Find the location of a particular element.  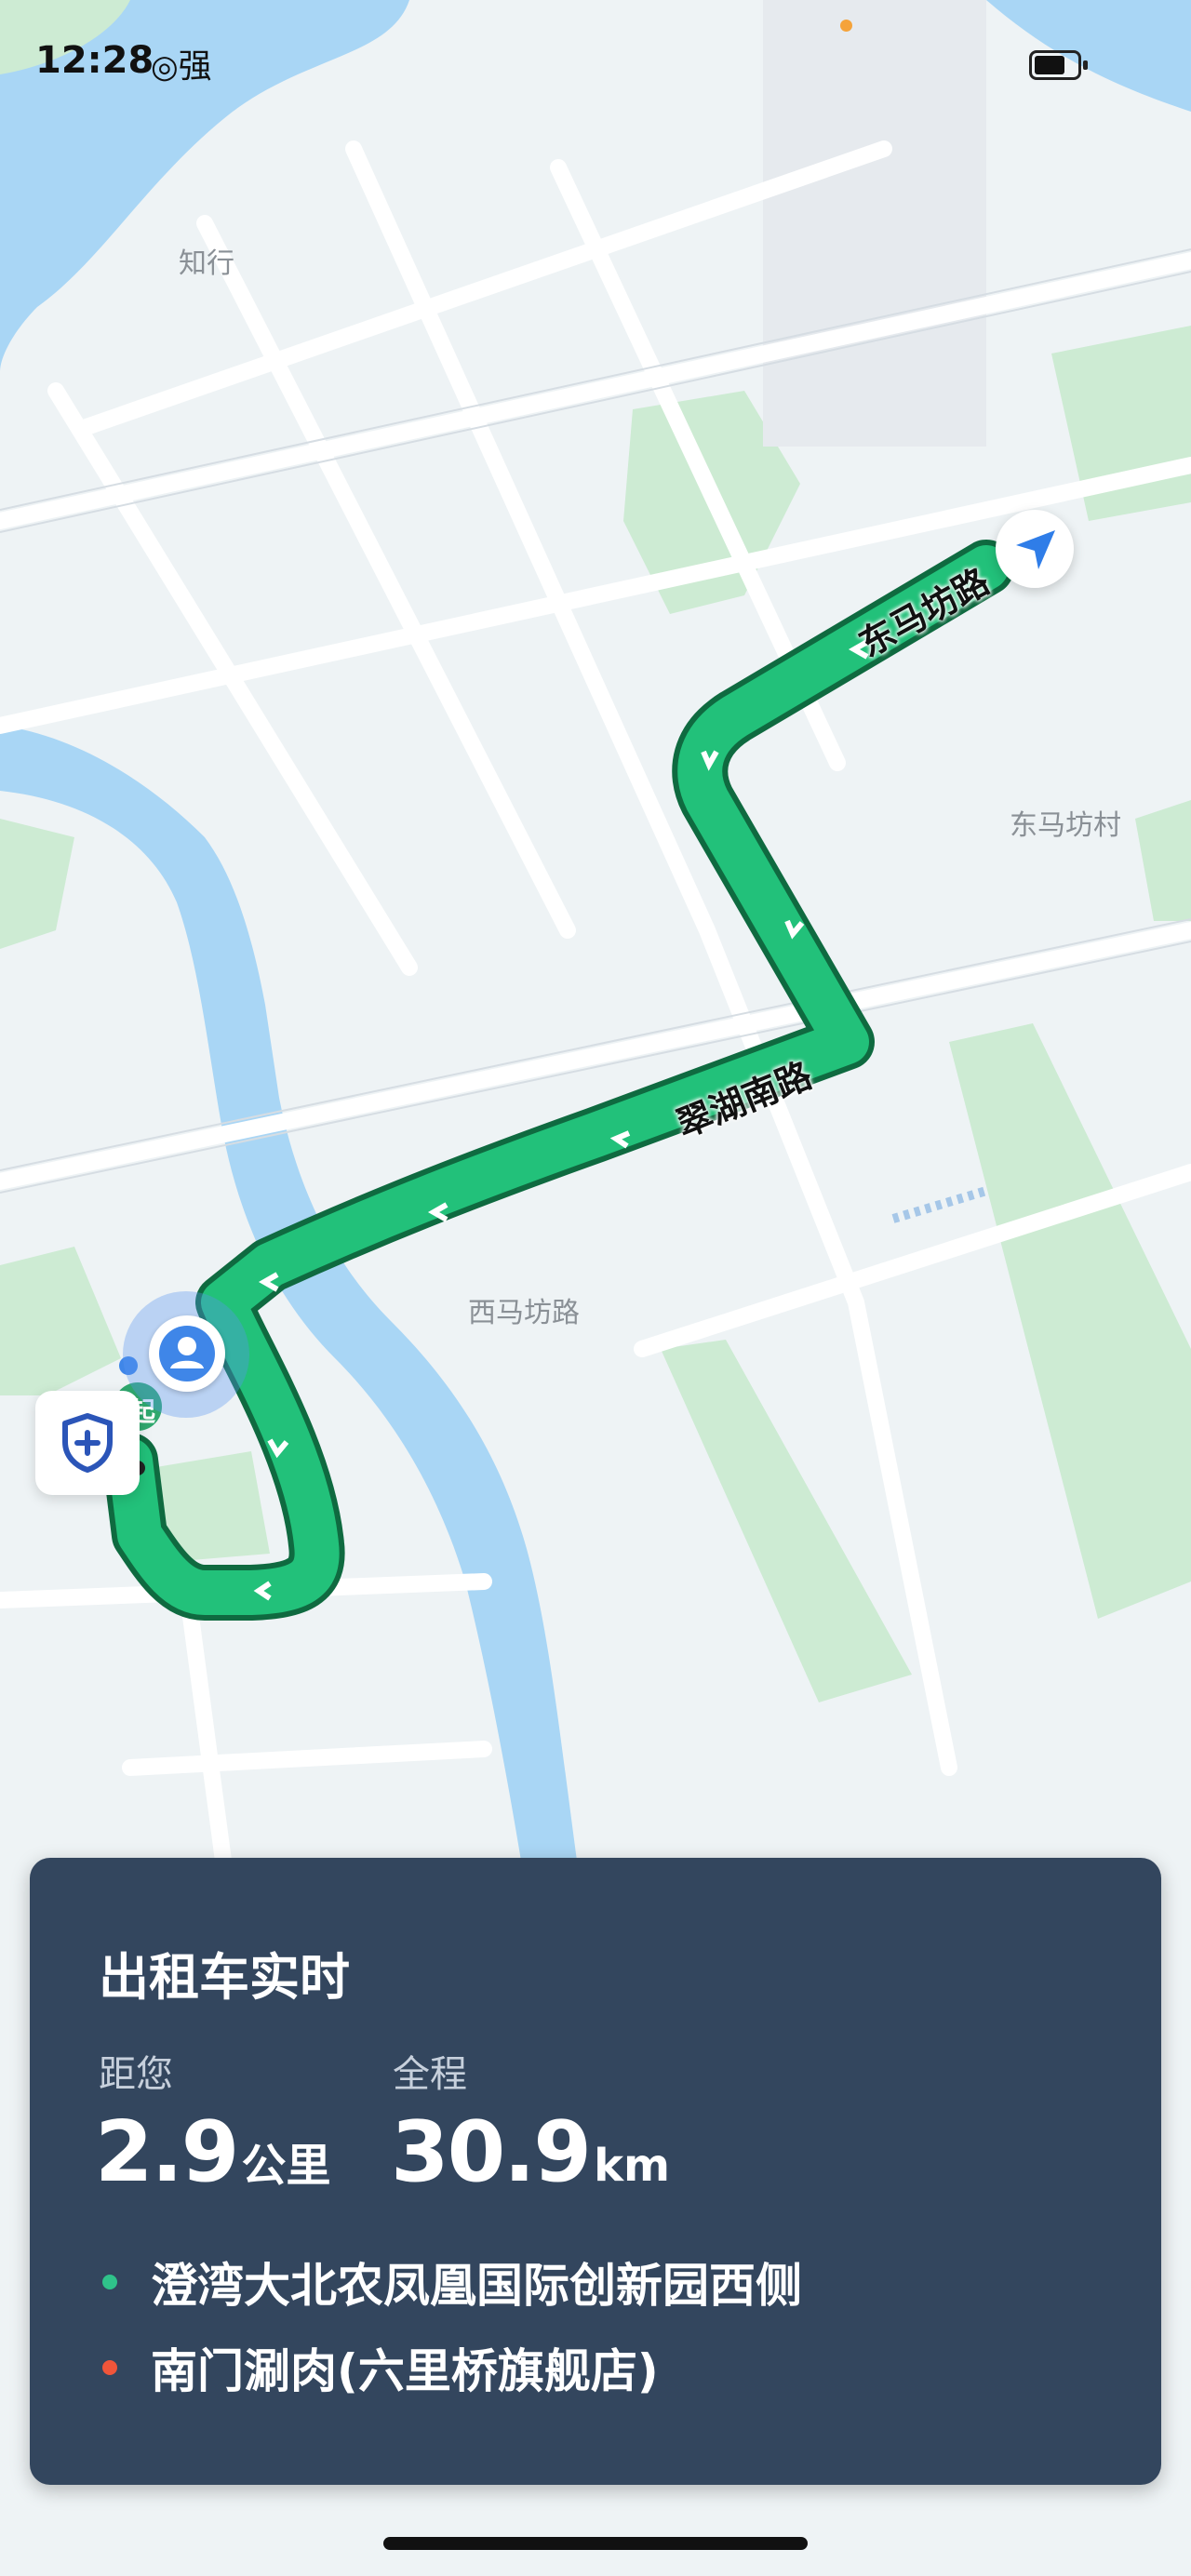

battery-icon is located at coordinates (1058, 65).